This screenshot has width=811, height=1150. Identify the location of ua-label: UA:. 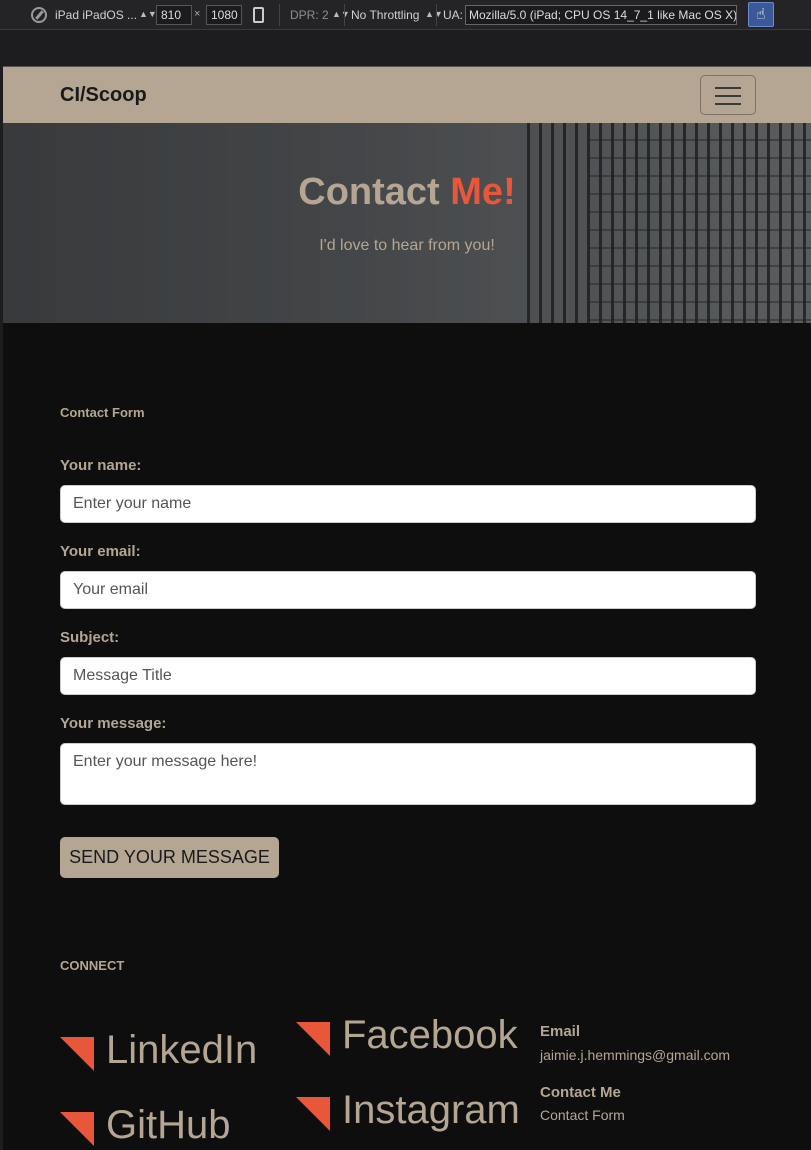
(453, 15).